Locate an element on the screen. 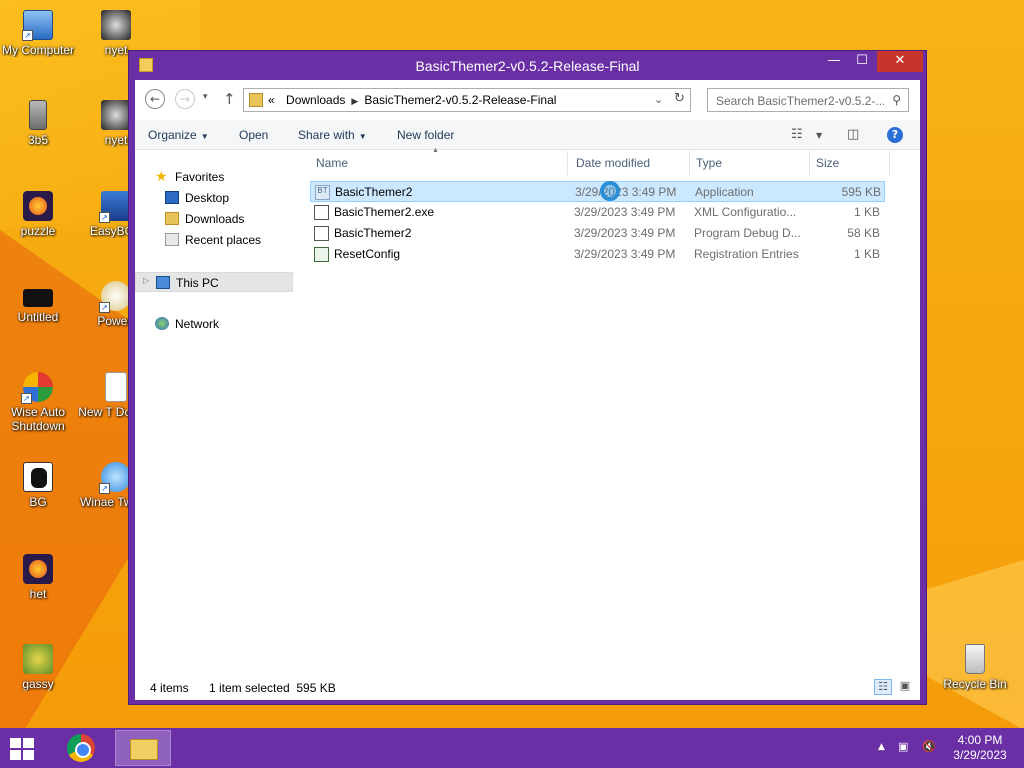 The height and width of the screenshot is (768, 1024). recent-locations-dropdown: ▾ is located at coordinates (205, 97).